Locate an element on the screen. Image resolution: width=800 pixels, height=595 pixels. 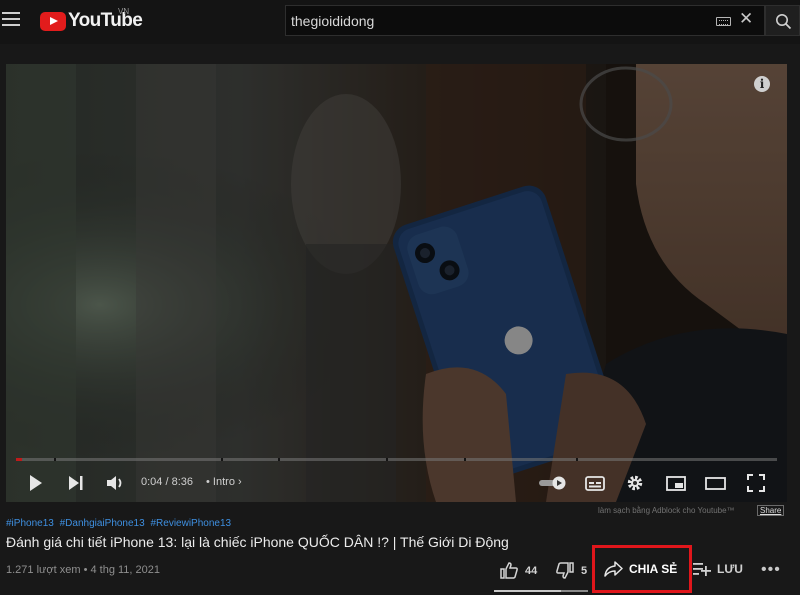
close-icon: ✕ is located at coordinates (746, 19).